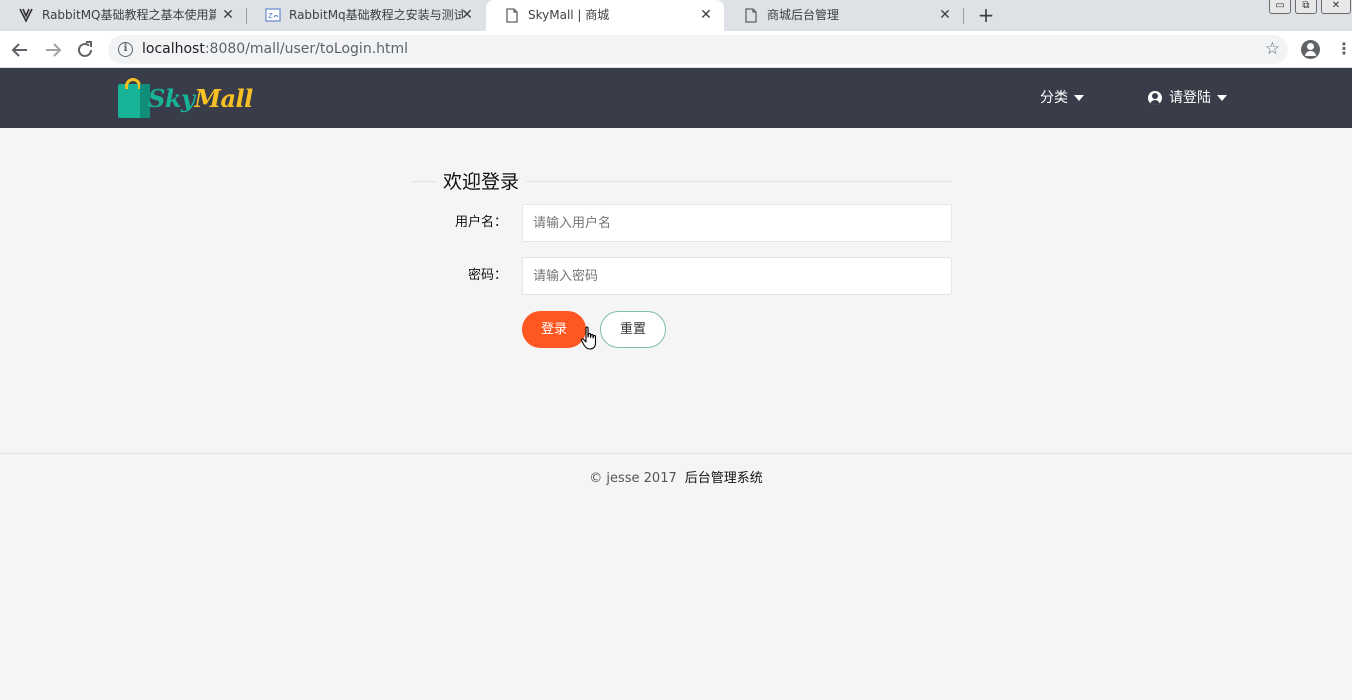 The image size is (1352, 700). I want to click on url-text: localhost:8080/mall/user/toLogin.html, so click(275, 49).